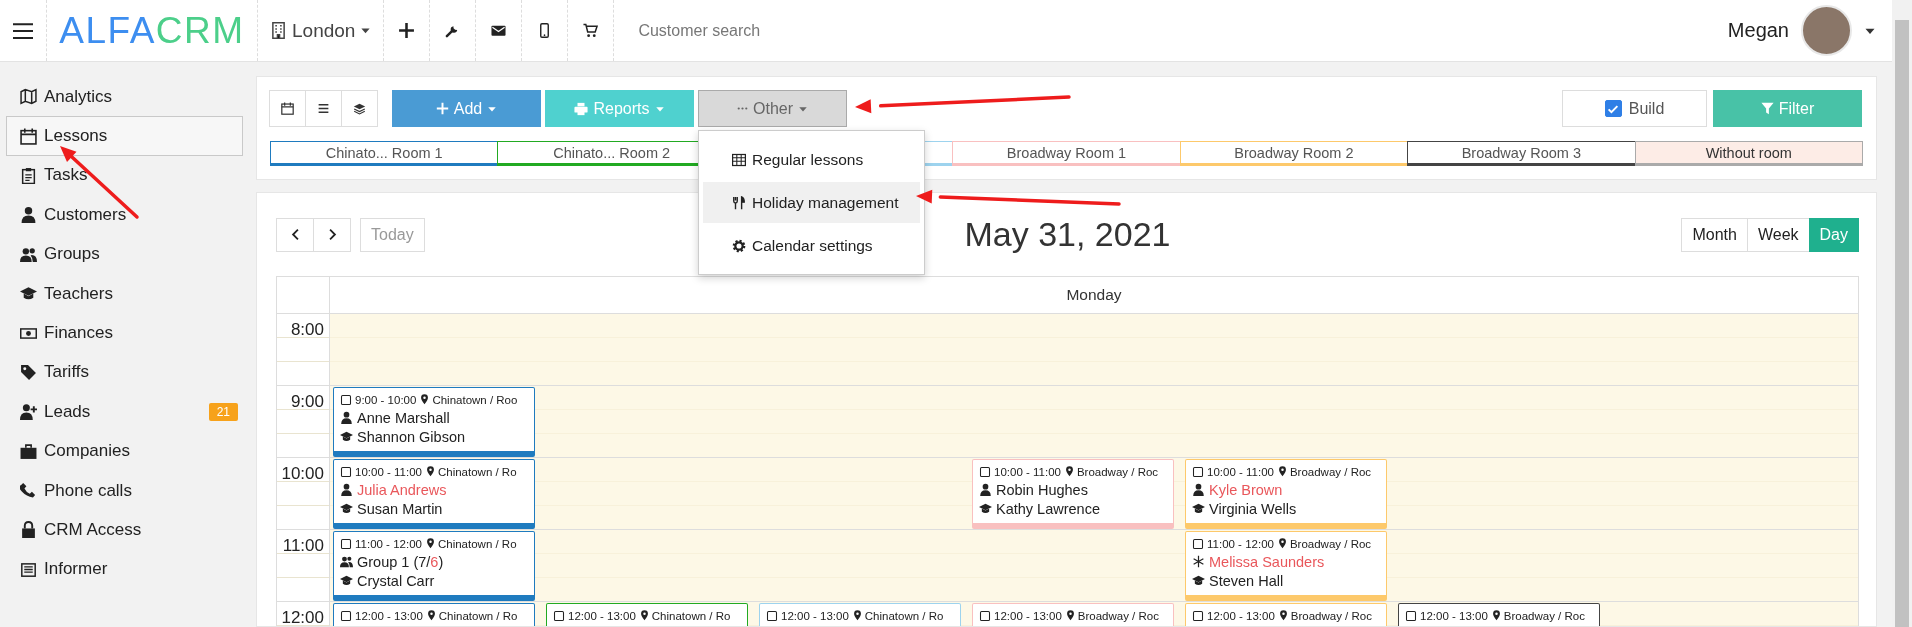  Describe the element at coordinates (124, 136) in the screenshot. I see `sidebar-item: Lessons` at that location.